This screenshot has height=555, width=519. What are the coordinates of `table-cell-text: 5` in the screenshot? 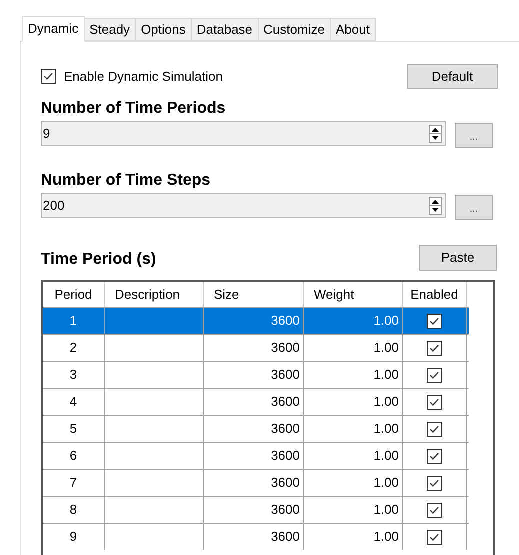 It's located at (74, 429).